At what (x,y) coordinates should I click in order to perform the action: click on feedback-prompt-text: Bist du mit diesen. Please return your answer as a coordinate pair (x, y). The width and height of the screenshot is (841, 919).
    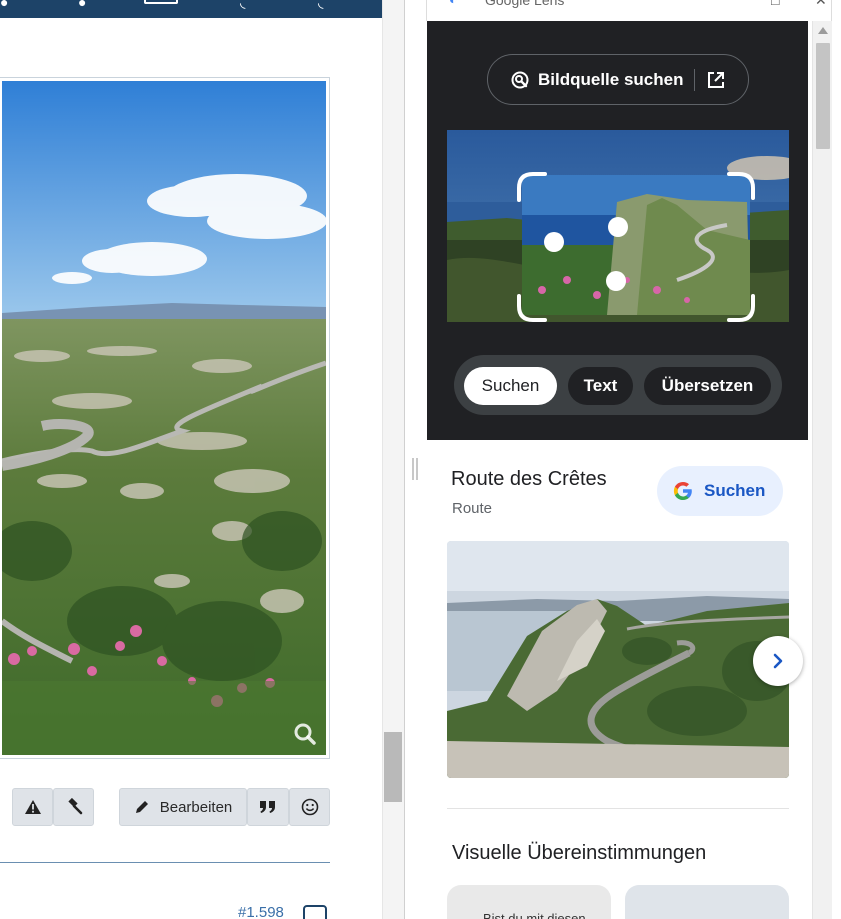
    Looking at the image, I should click on (534, 915).